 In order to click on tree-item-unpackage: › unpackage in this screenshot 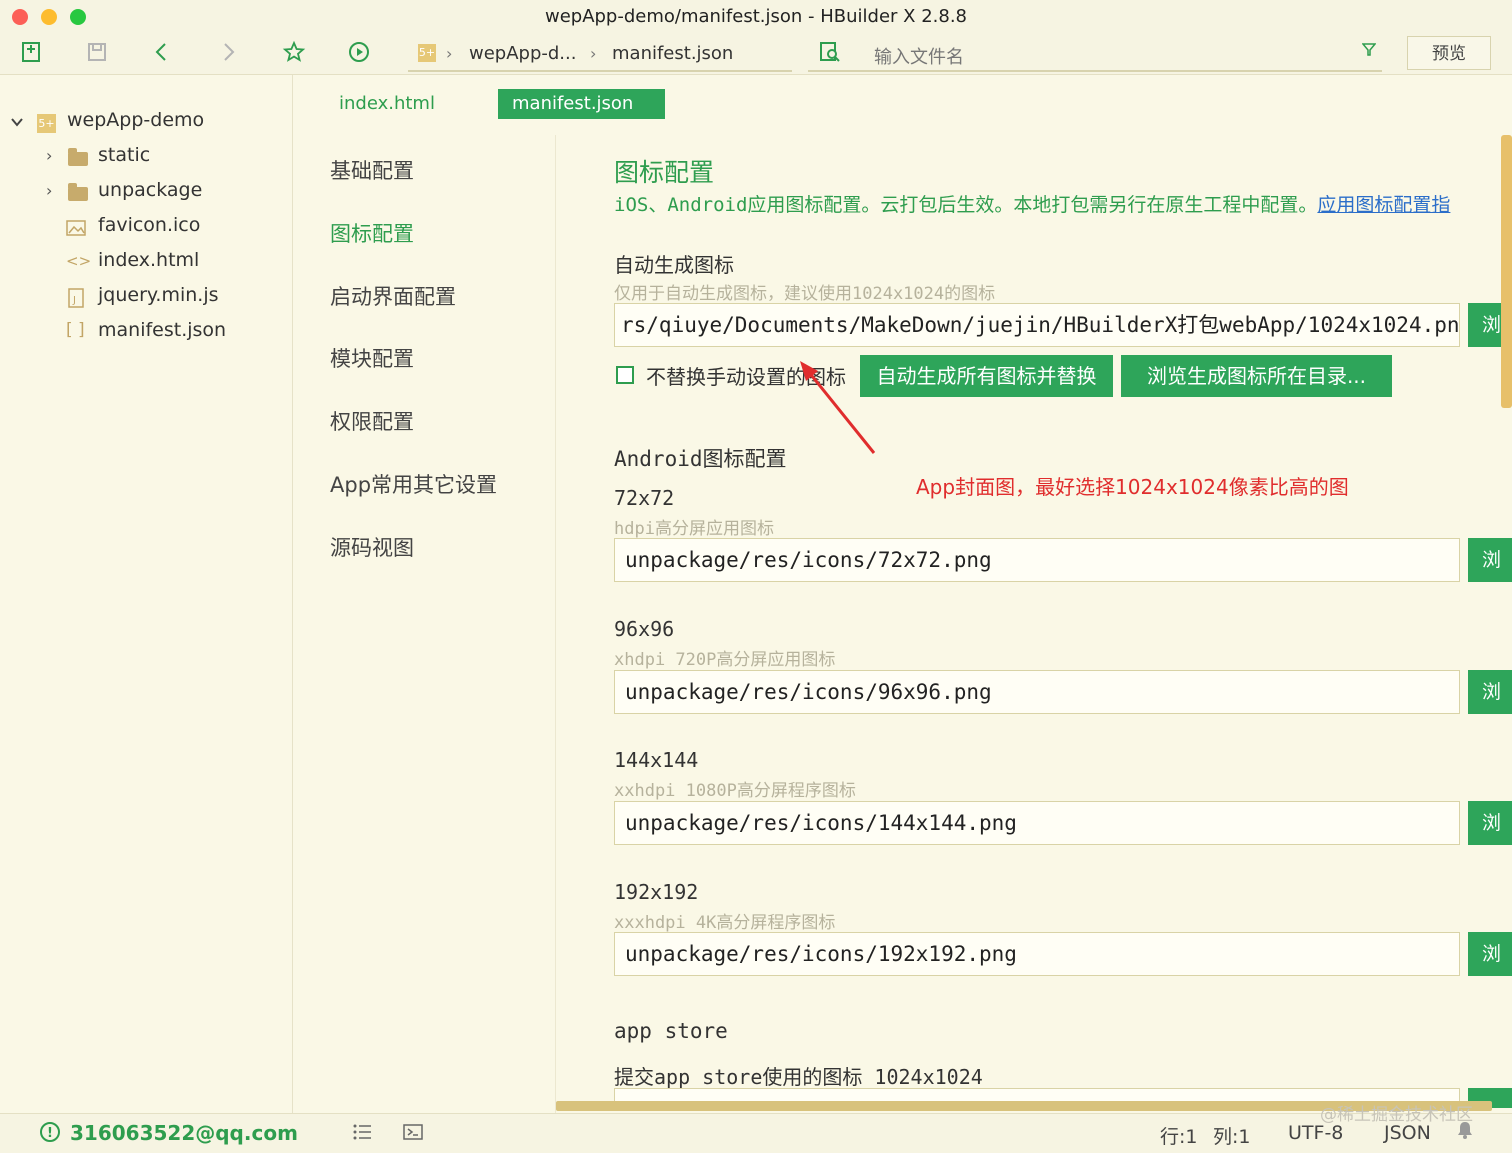, I will do `click(161, 194)`.